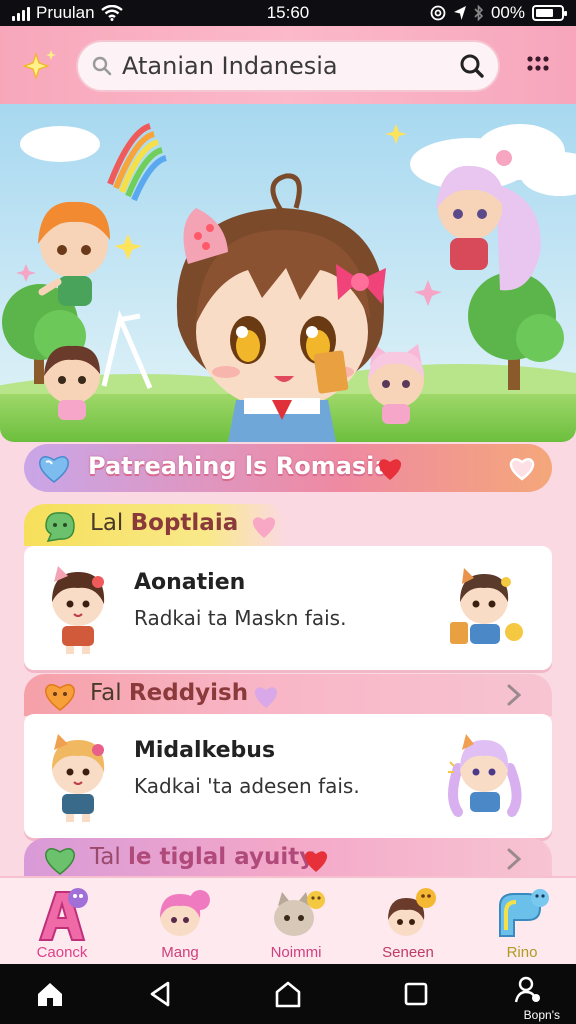  Describe the element at coordinates (479, 13) in the screenshot. I see `bluetooth-icon` at that location.